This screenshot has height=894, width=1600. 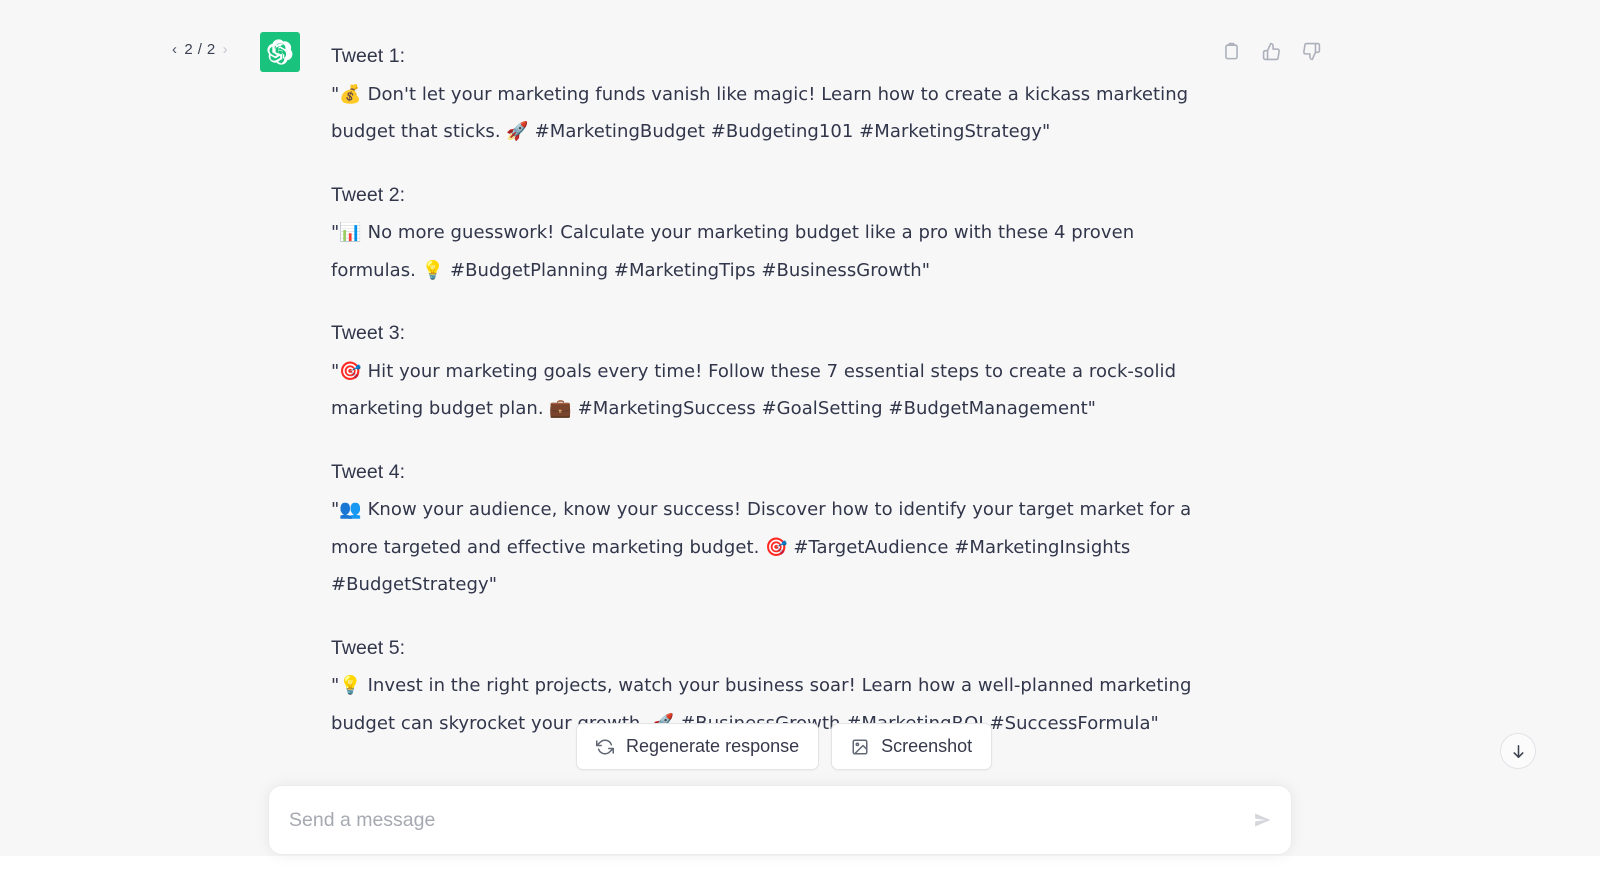 I want to click on arrow-down-icon, so click(x=1518, y=751).